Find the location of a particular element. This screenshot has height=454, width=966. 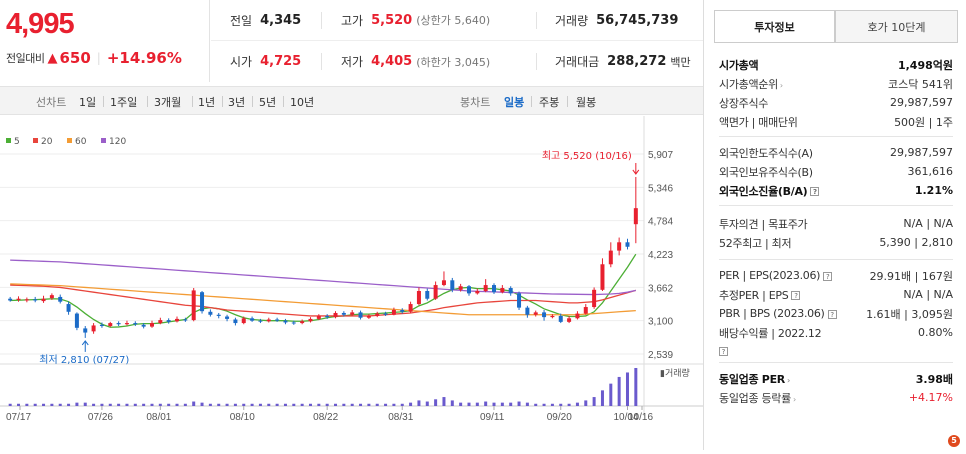

diff-value: 650 is located at coordinates (75, 58).